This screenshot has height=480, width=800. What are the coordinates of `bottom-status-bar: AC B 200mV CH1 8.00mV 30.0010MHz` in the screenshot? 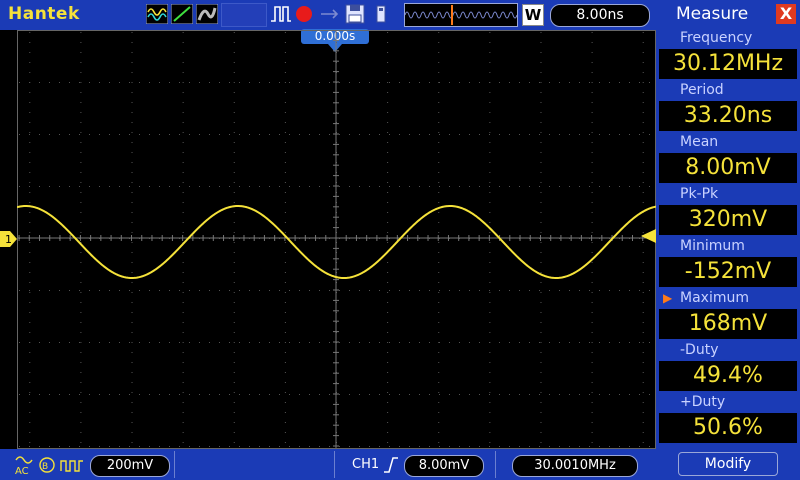 It's located at (328, 464).